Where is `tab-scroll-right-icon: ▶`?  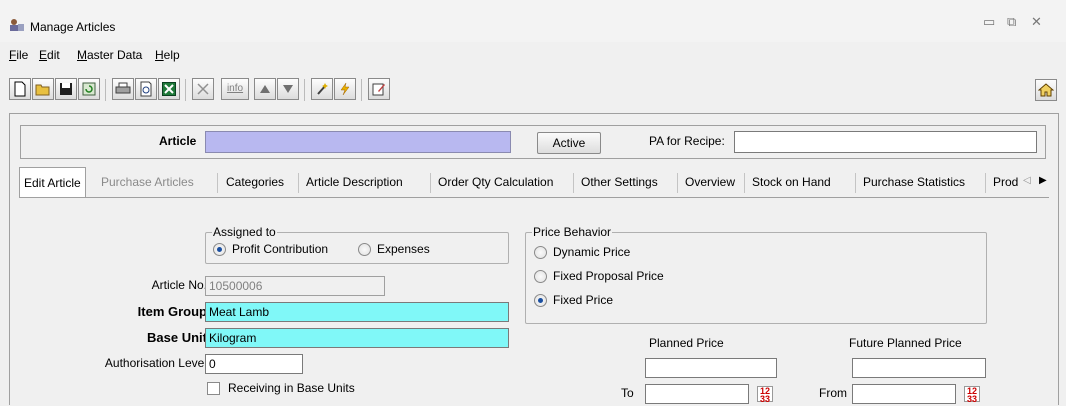 tab-scroll-right-icon: ▶ is located at coordinates (1043, 180).